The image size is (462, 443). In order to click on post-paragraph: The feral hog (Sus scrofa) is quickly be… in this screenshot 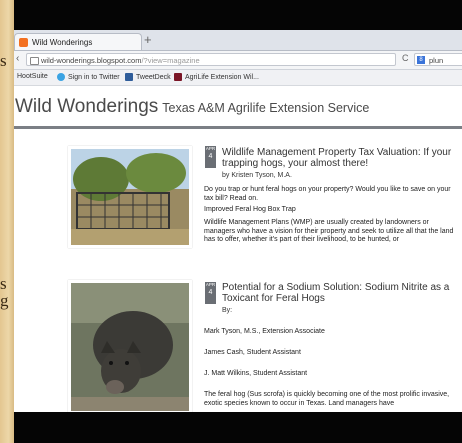, I will do `click(327, 399)`.